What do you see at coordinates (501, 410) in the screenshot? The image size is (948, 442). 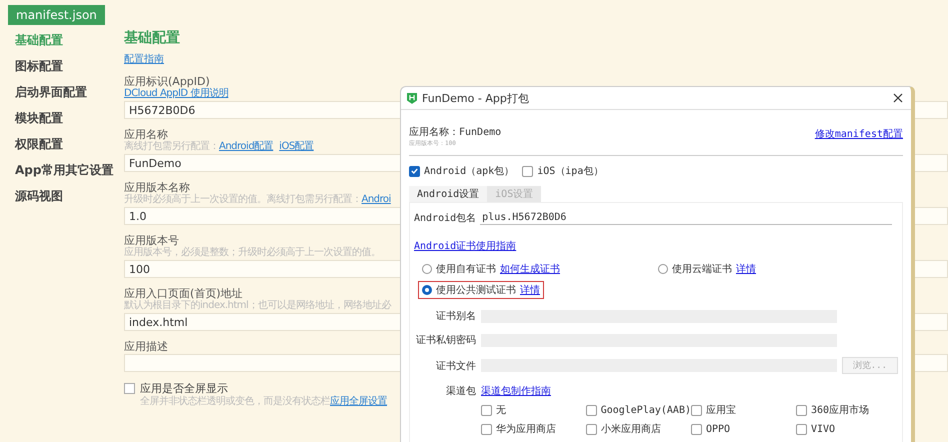 I see `checkbox-label: 无` at bounding box center [501, 410].